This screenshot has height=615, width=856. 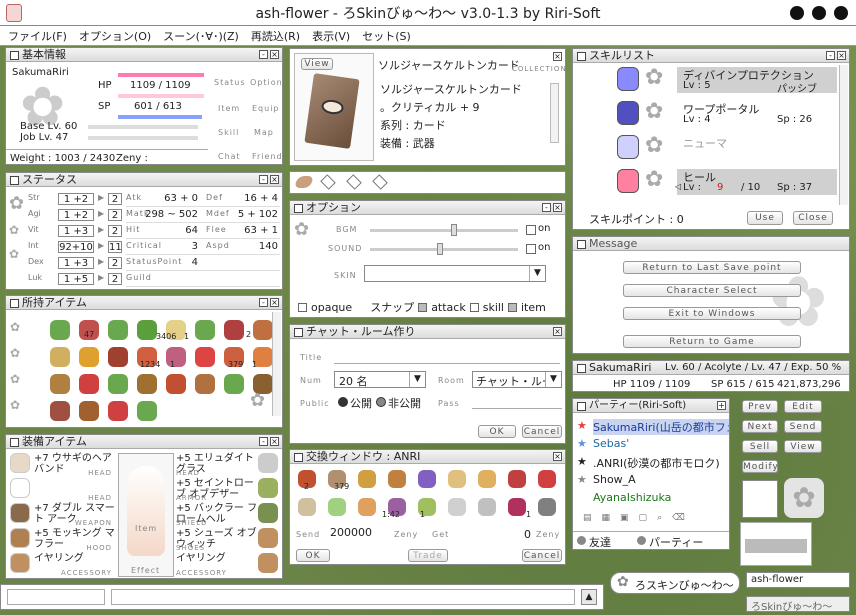 I want to click on chat-title-input, so click(x=447, y=357).